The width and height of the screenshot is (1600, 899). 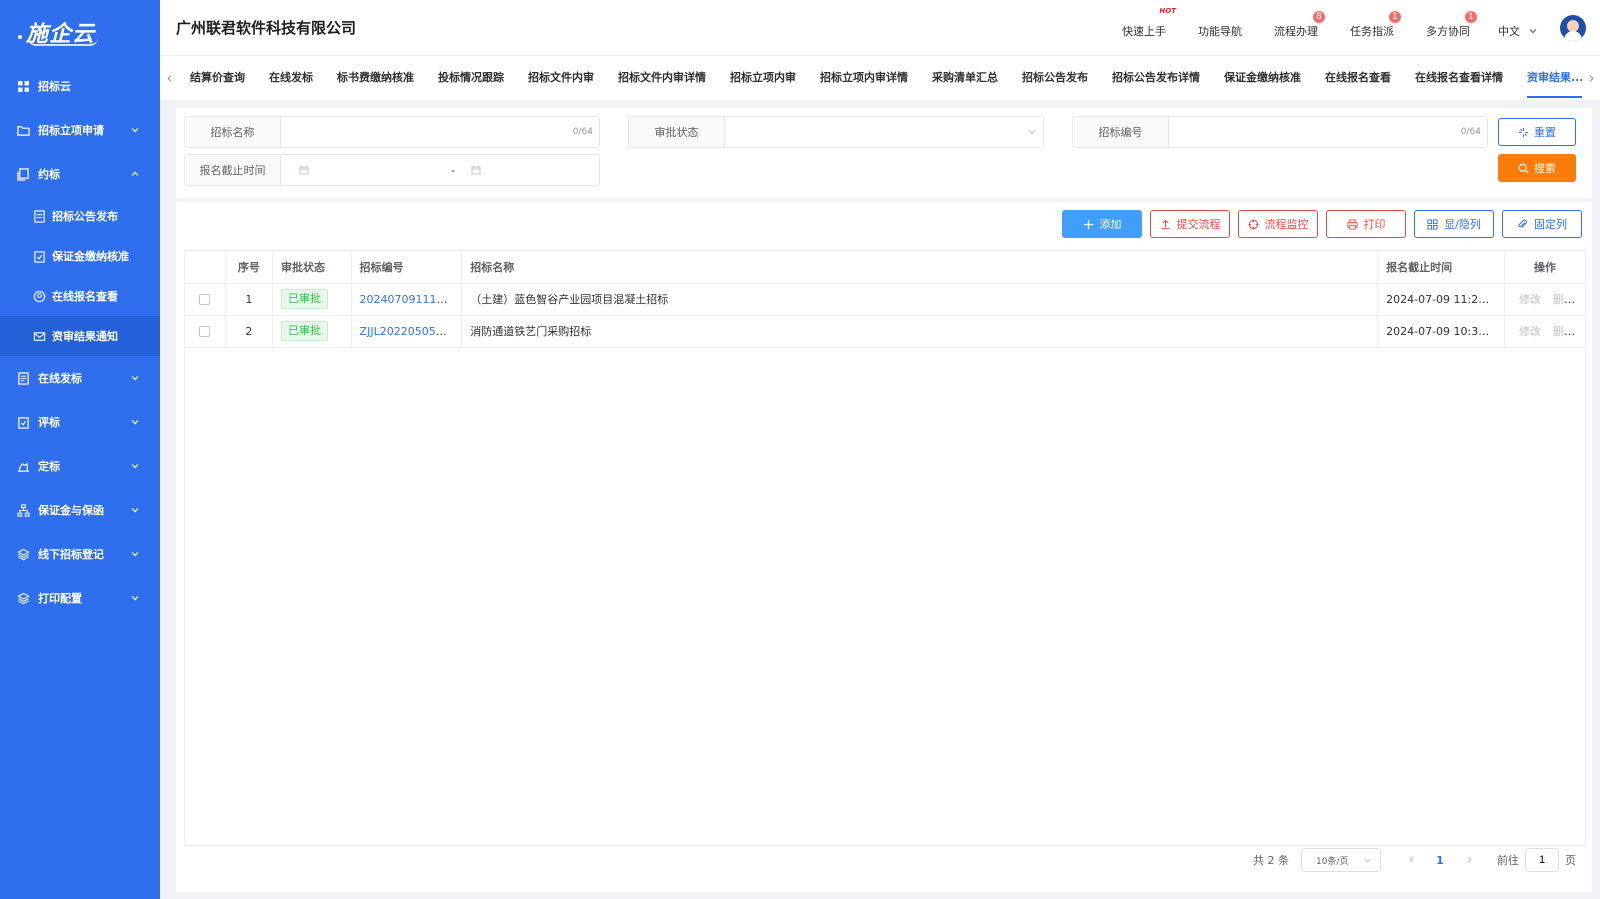 I want to click on nav-label: 任务指派, so click(x=1372, y=31).